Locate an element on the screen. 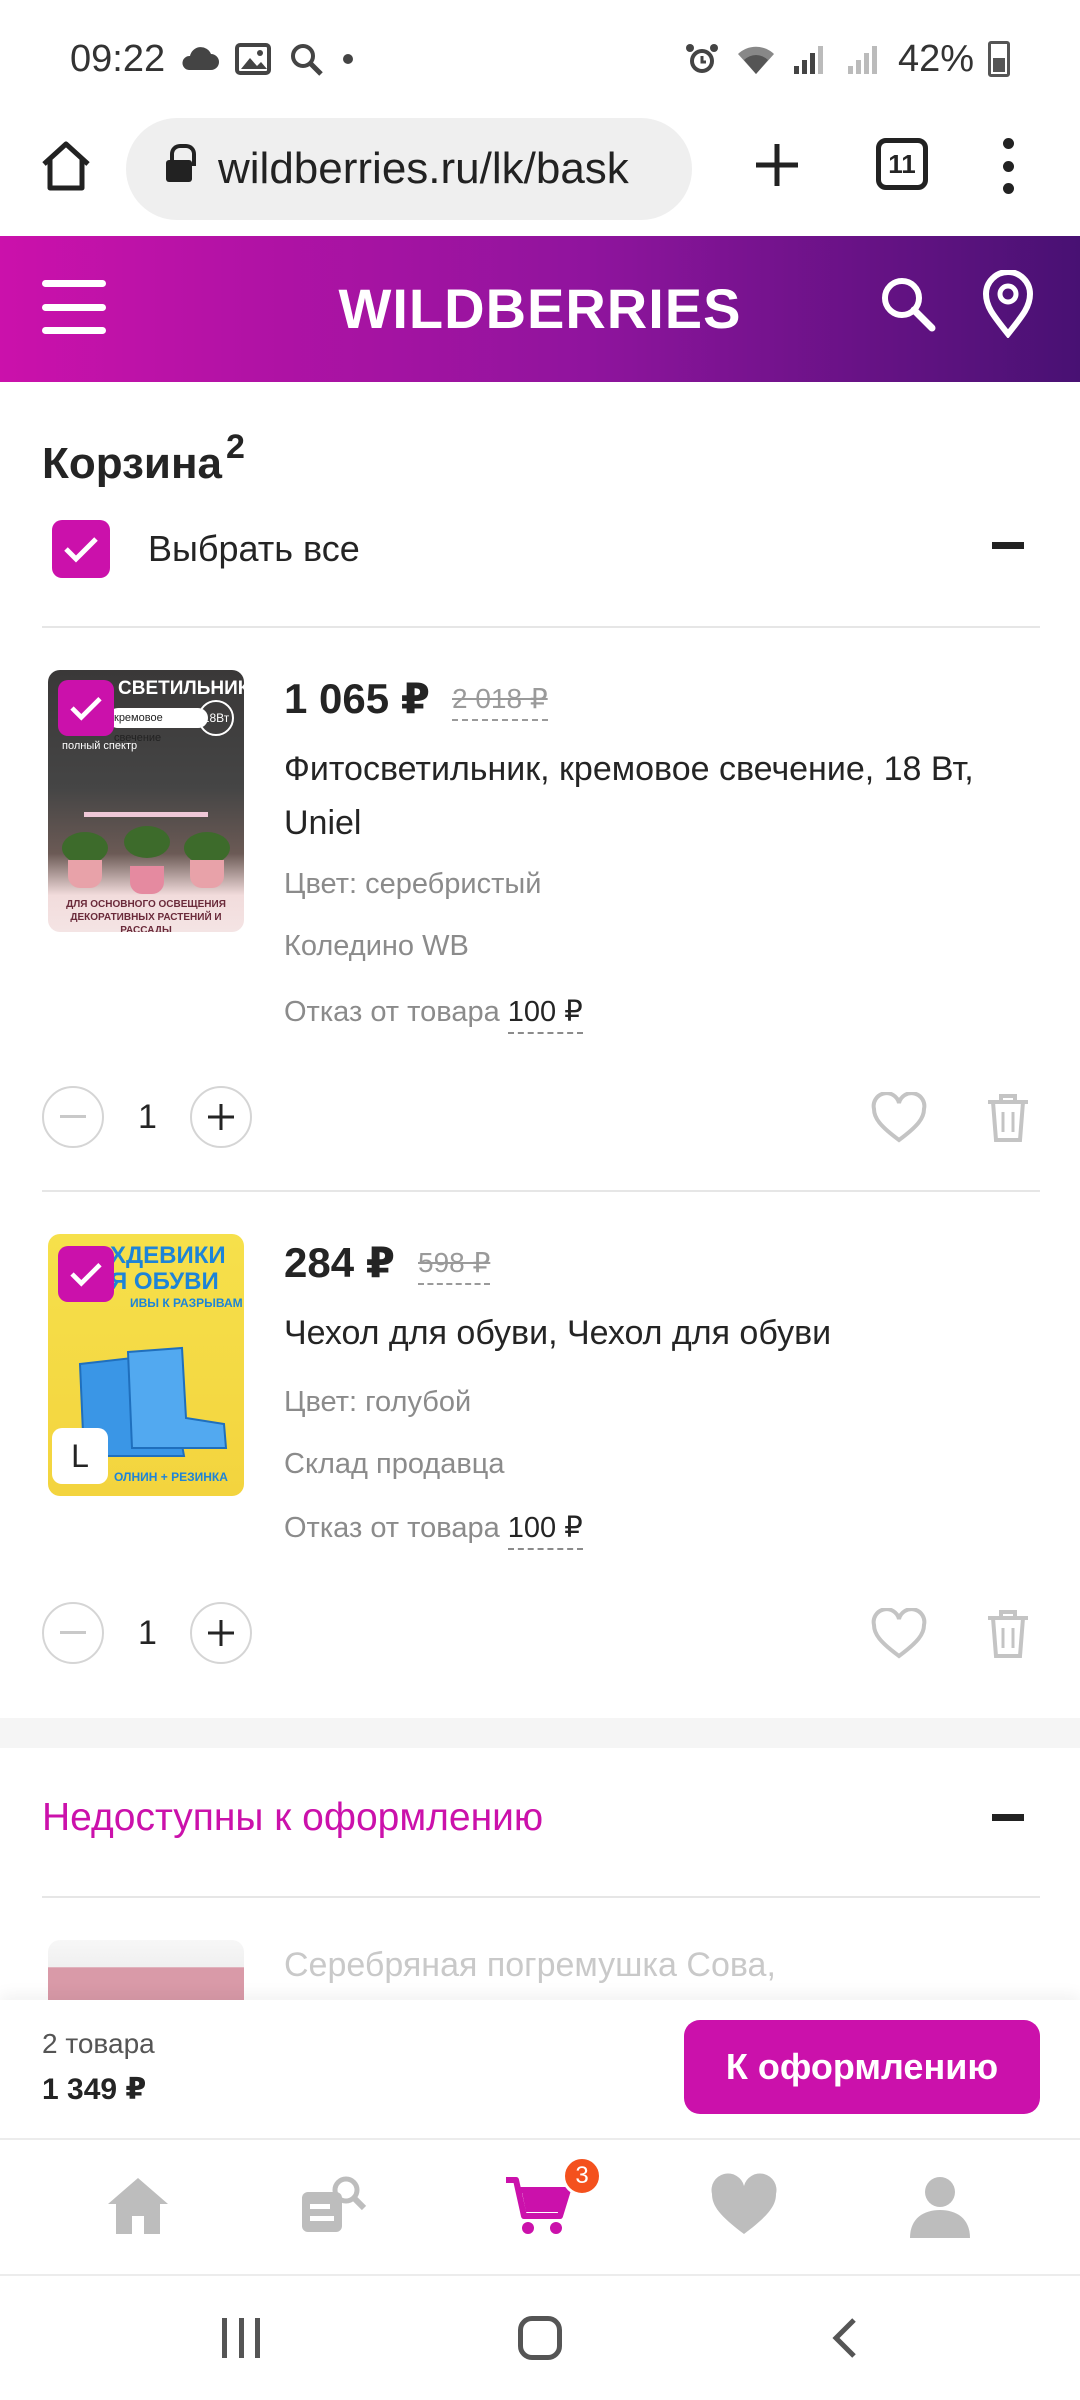 This screenshot has height=2400, width=1080. checkout-button: К оформлению is located at coordinates (862, 2067).